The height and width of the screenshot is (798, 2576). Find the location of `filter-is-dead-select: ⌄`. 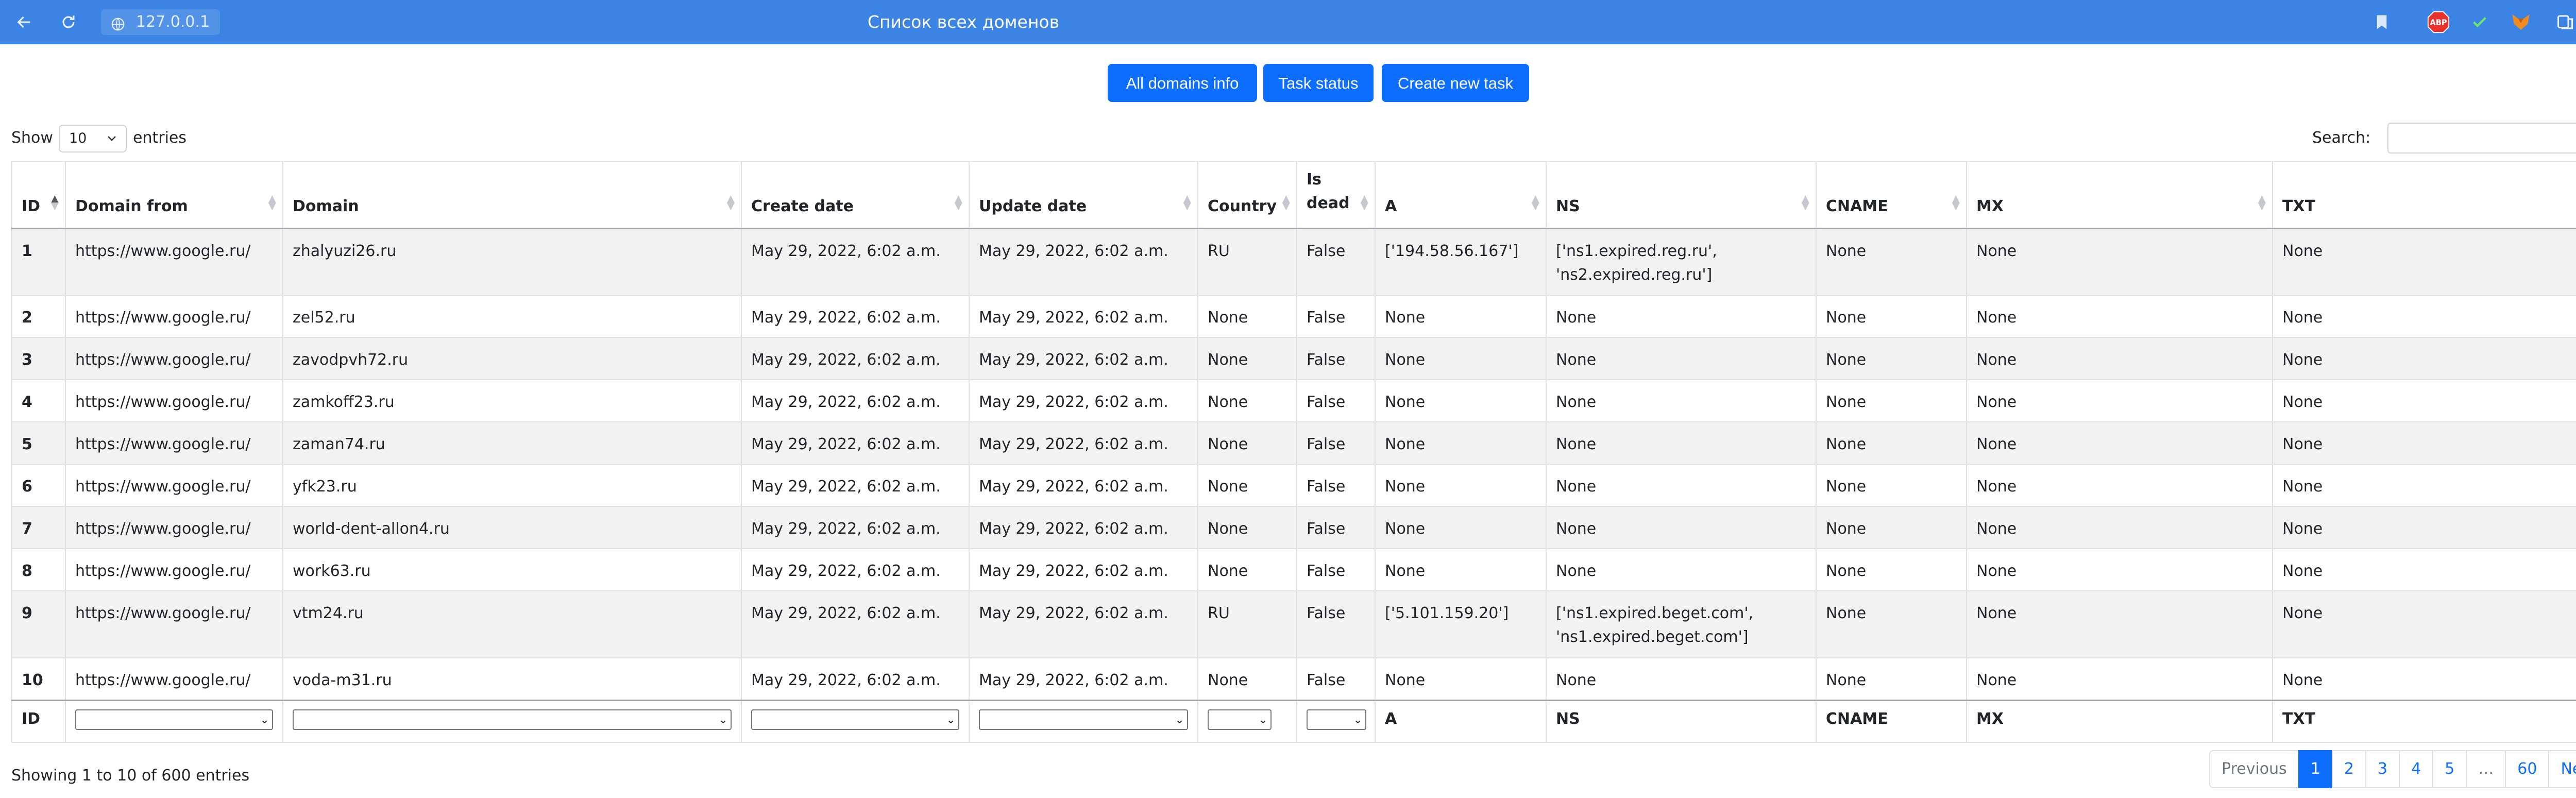

filter-is-dead-select: ⌄ is located at coordinates (1337, 719).